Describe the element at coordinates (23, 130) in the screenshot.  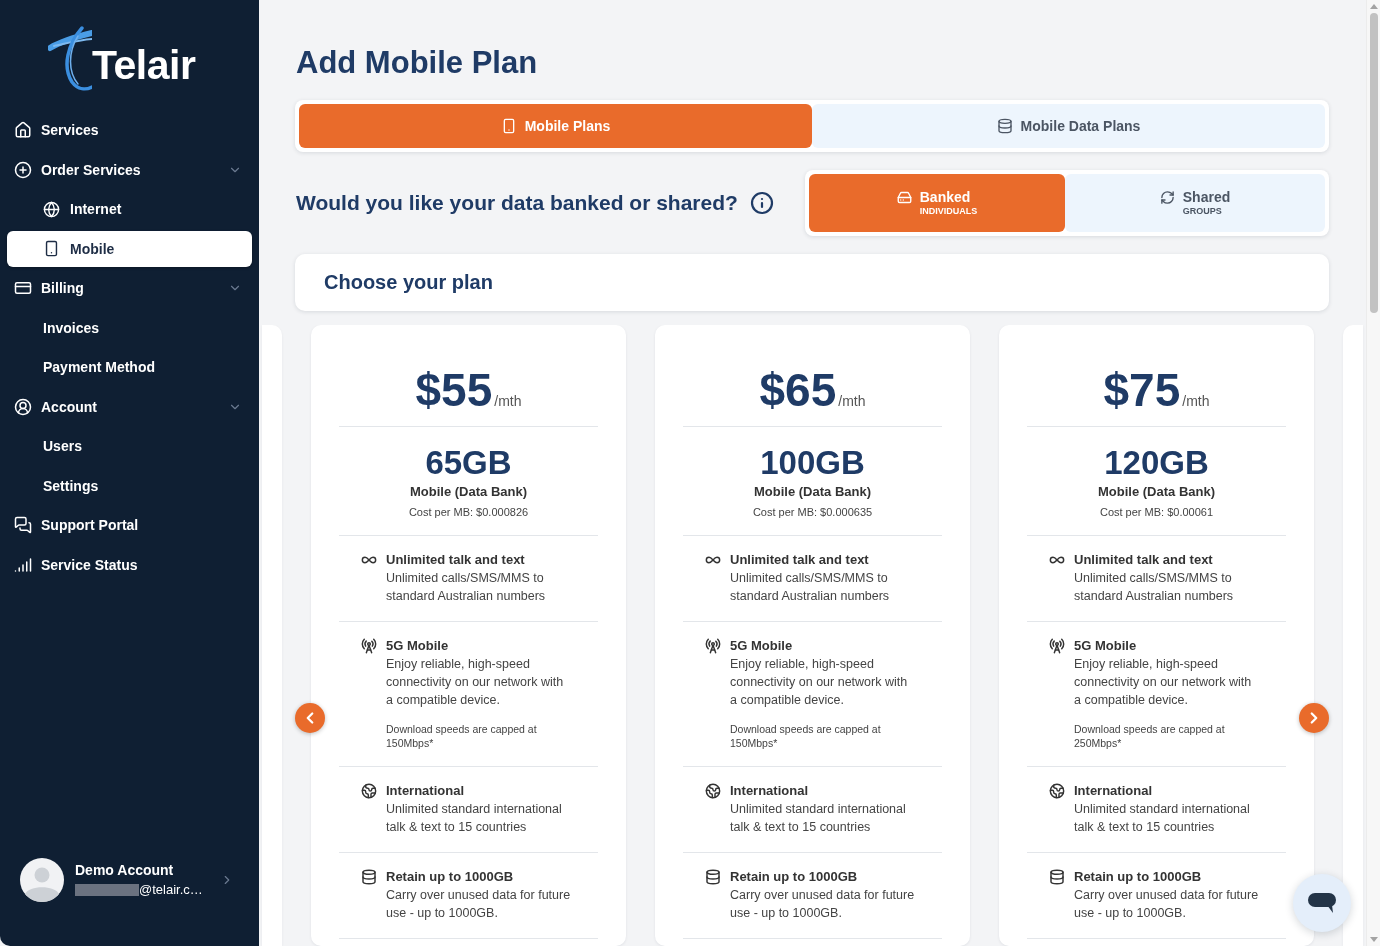
I see `home-icon` at that location.